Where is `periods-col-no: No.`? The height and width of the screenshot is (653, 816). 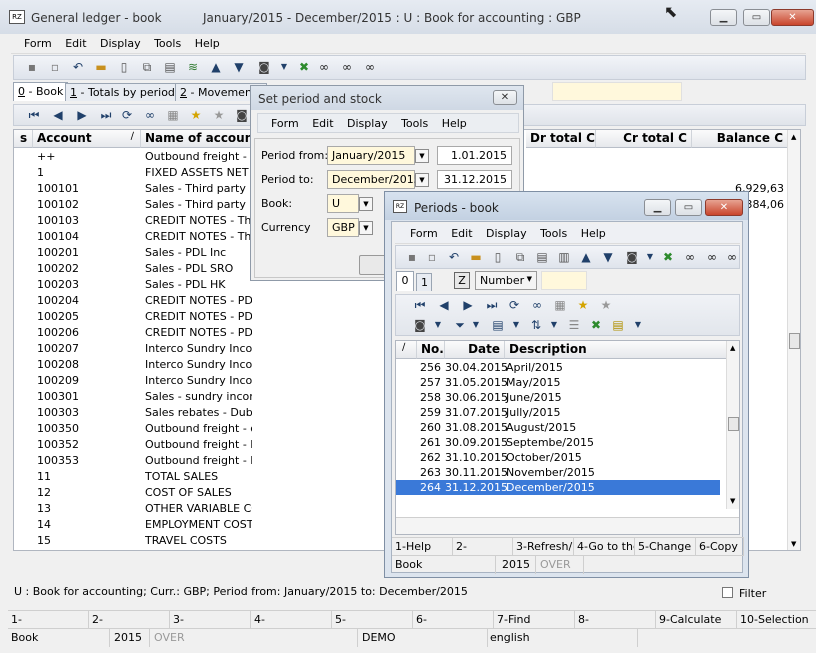
periods-col-no: No. is located at coordinates (431, 350).